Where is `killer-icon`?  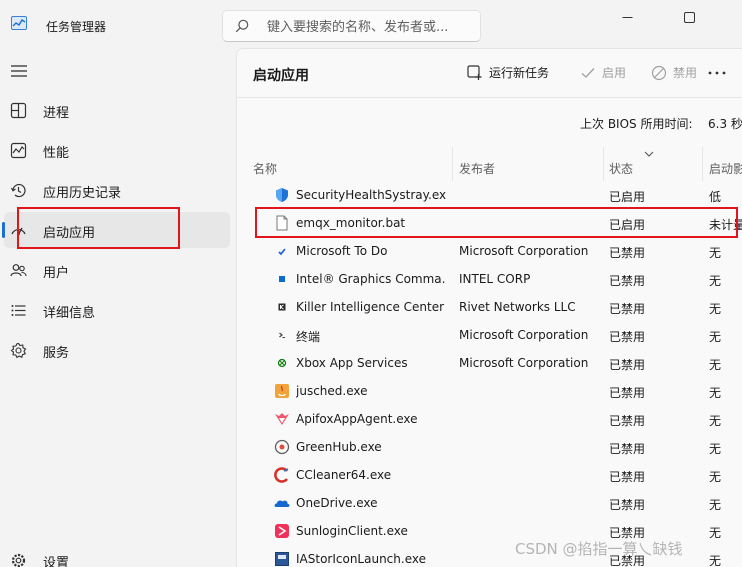
killer-icon is located at coordinates (282, 307).